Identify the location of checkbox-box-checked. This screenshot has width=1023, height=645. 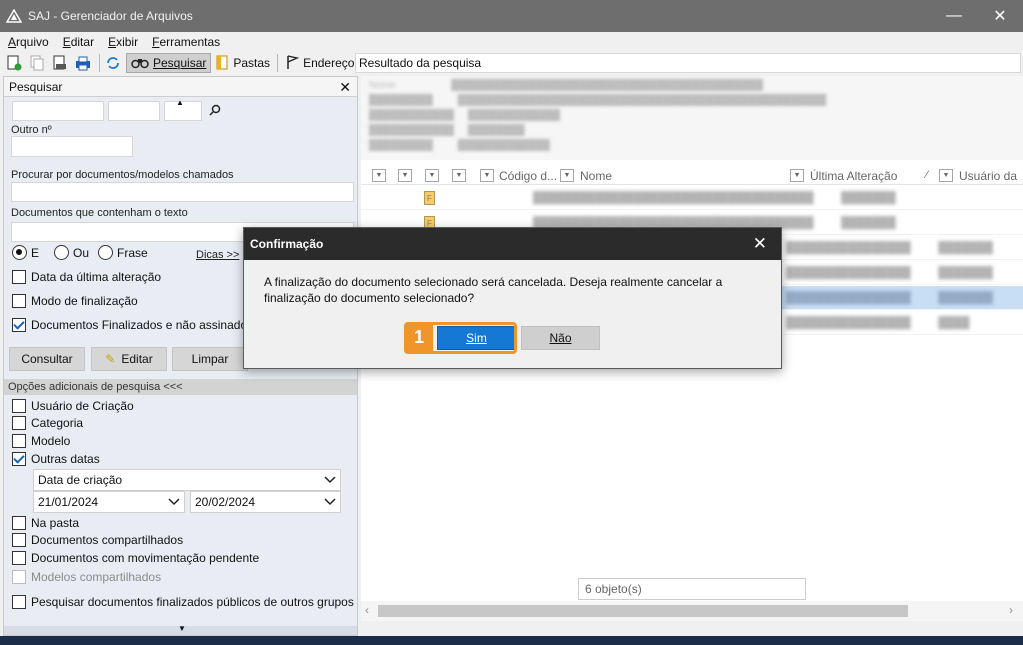
(19, 325).